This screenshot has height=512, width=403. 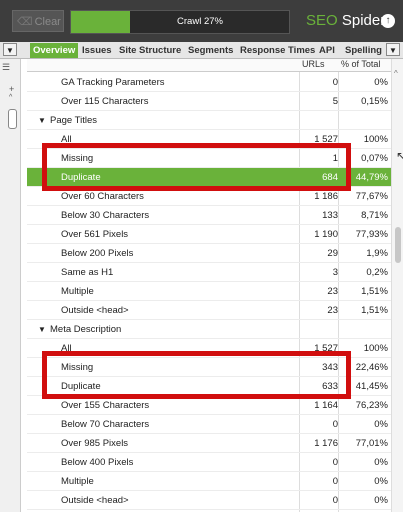 I want to click on column-header-pct: % of Total, so click(x=360, y=64).